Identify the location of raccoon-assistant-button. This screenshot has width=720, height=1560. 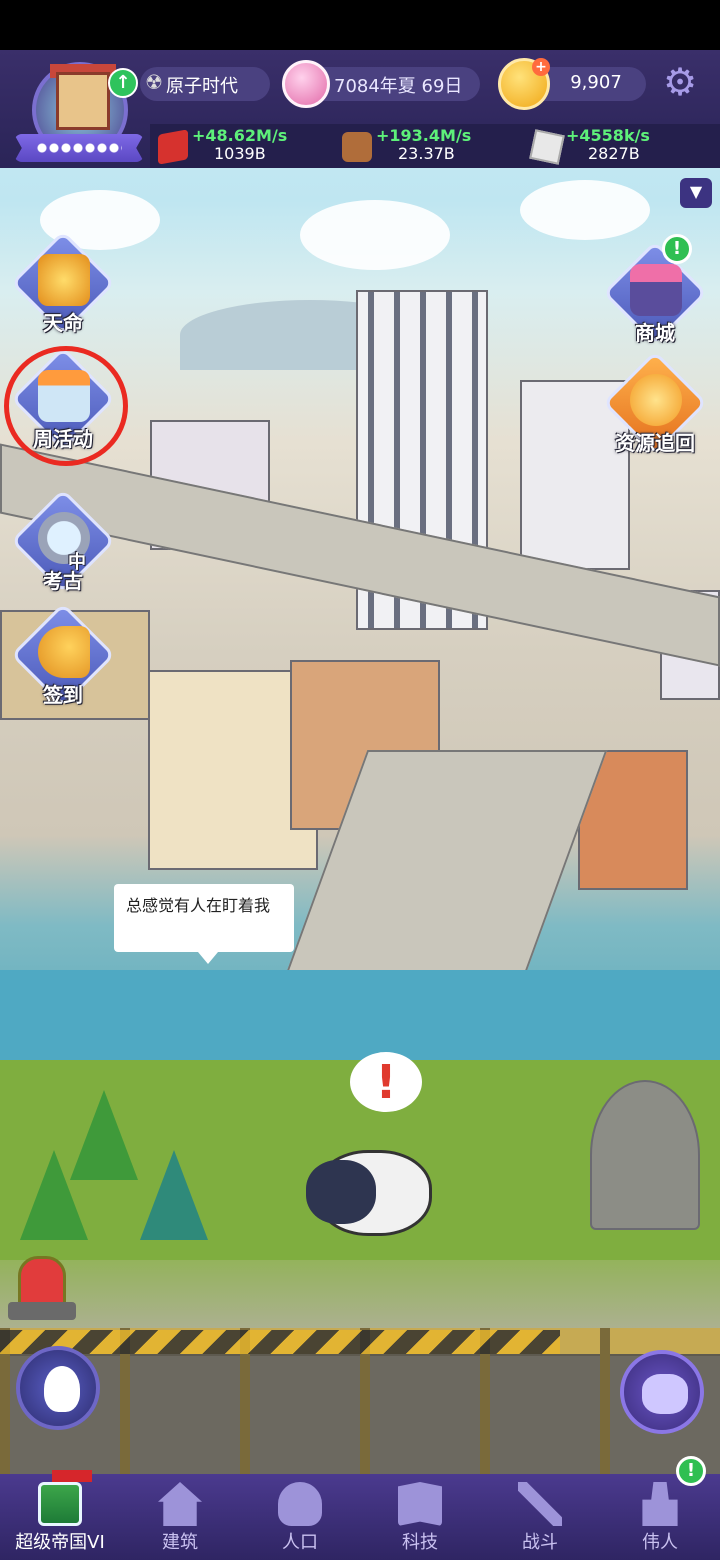
(662, 1392).